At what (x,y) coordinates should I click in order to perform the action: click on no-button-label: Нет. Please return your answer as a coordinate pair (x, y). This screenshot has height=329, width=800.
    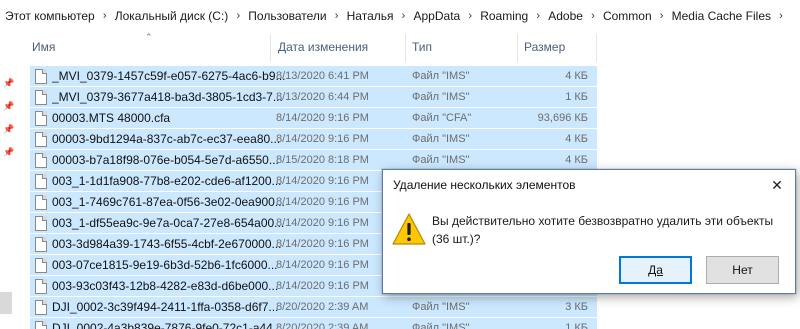
    Looking at the image, I should click on (742, 270).